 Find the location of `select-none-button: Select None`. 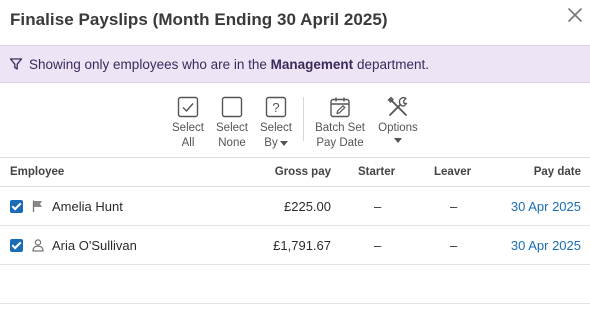

select-none-button: Select None is located at coordinates (232, 122).